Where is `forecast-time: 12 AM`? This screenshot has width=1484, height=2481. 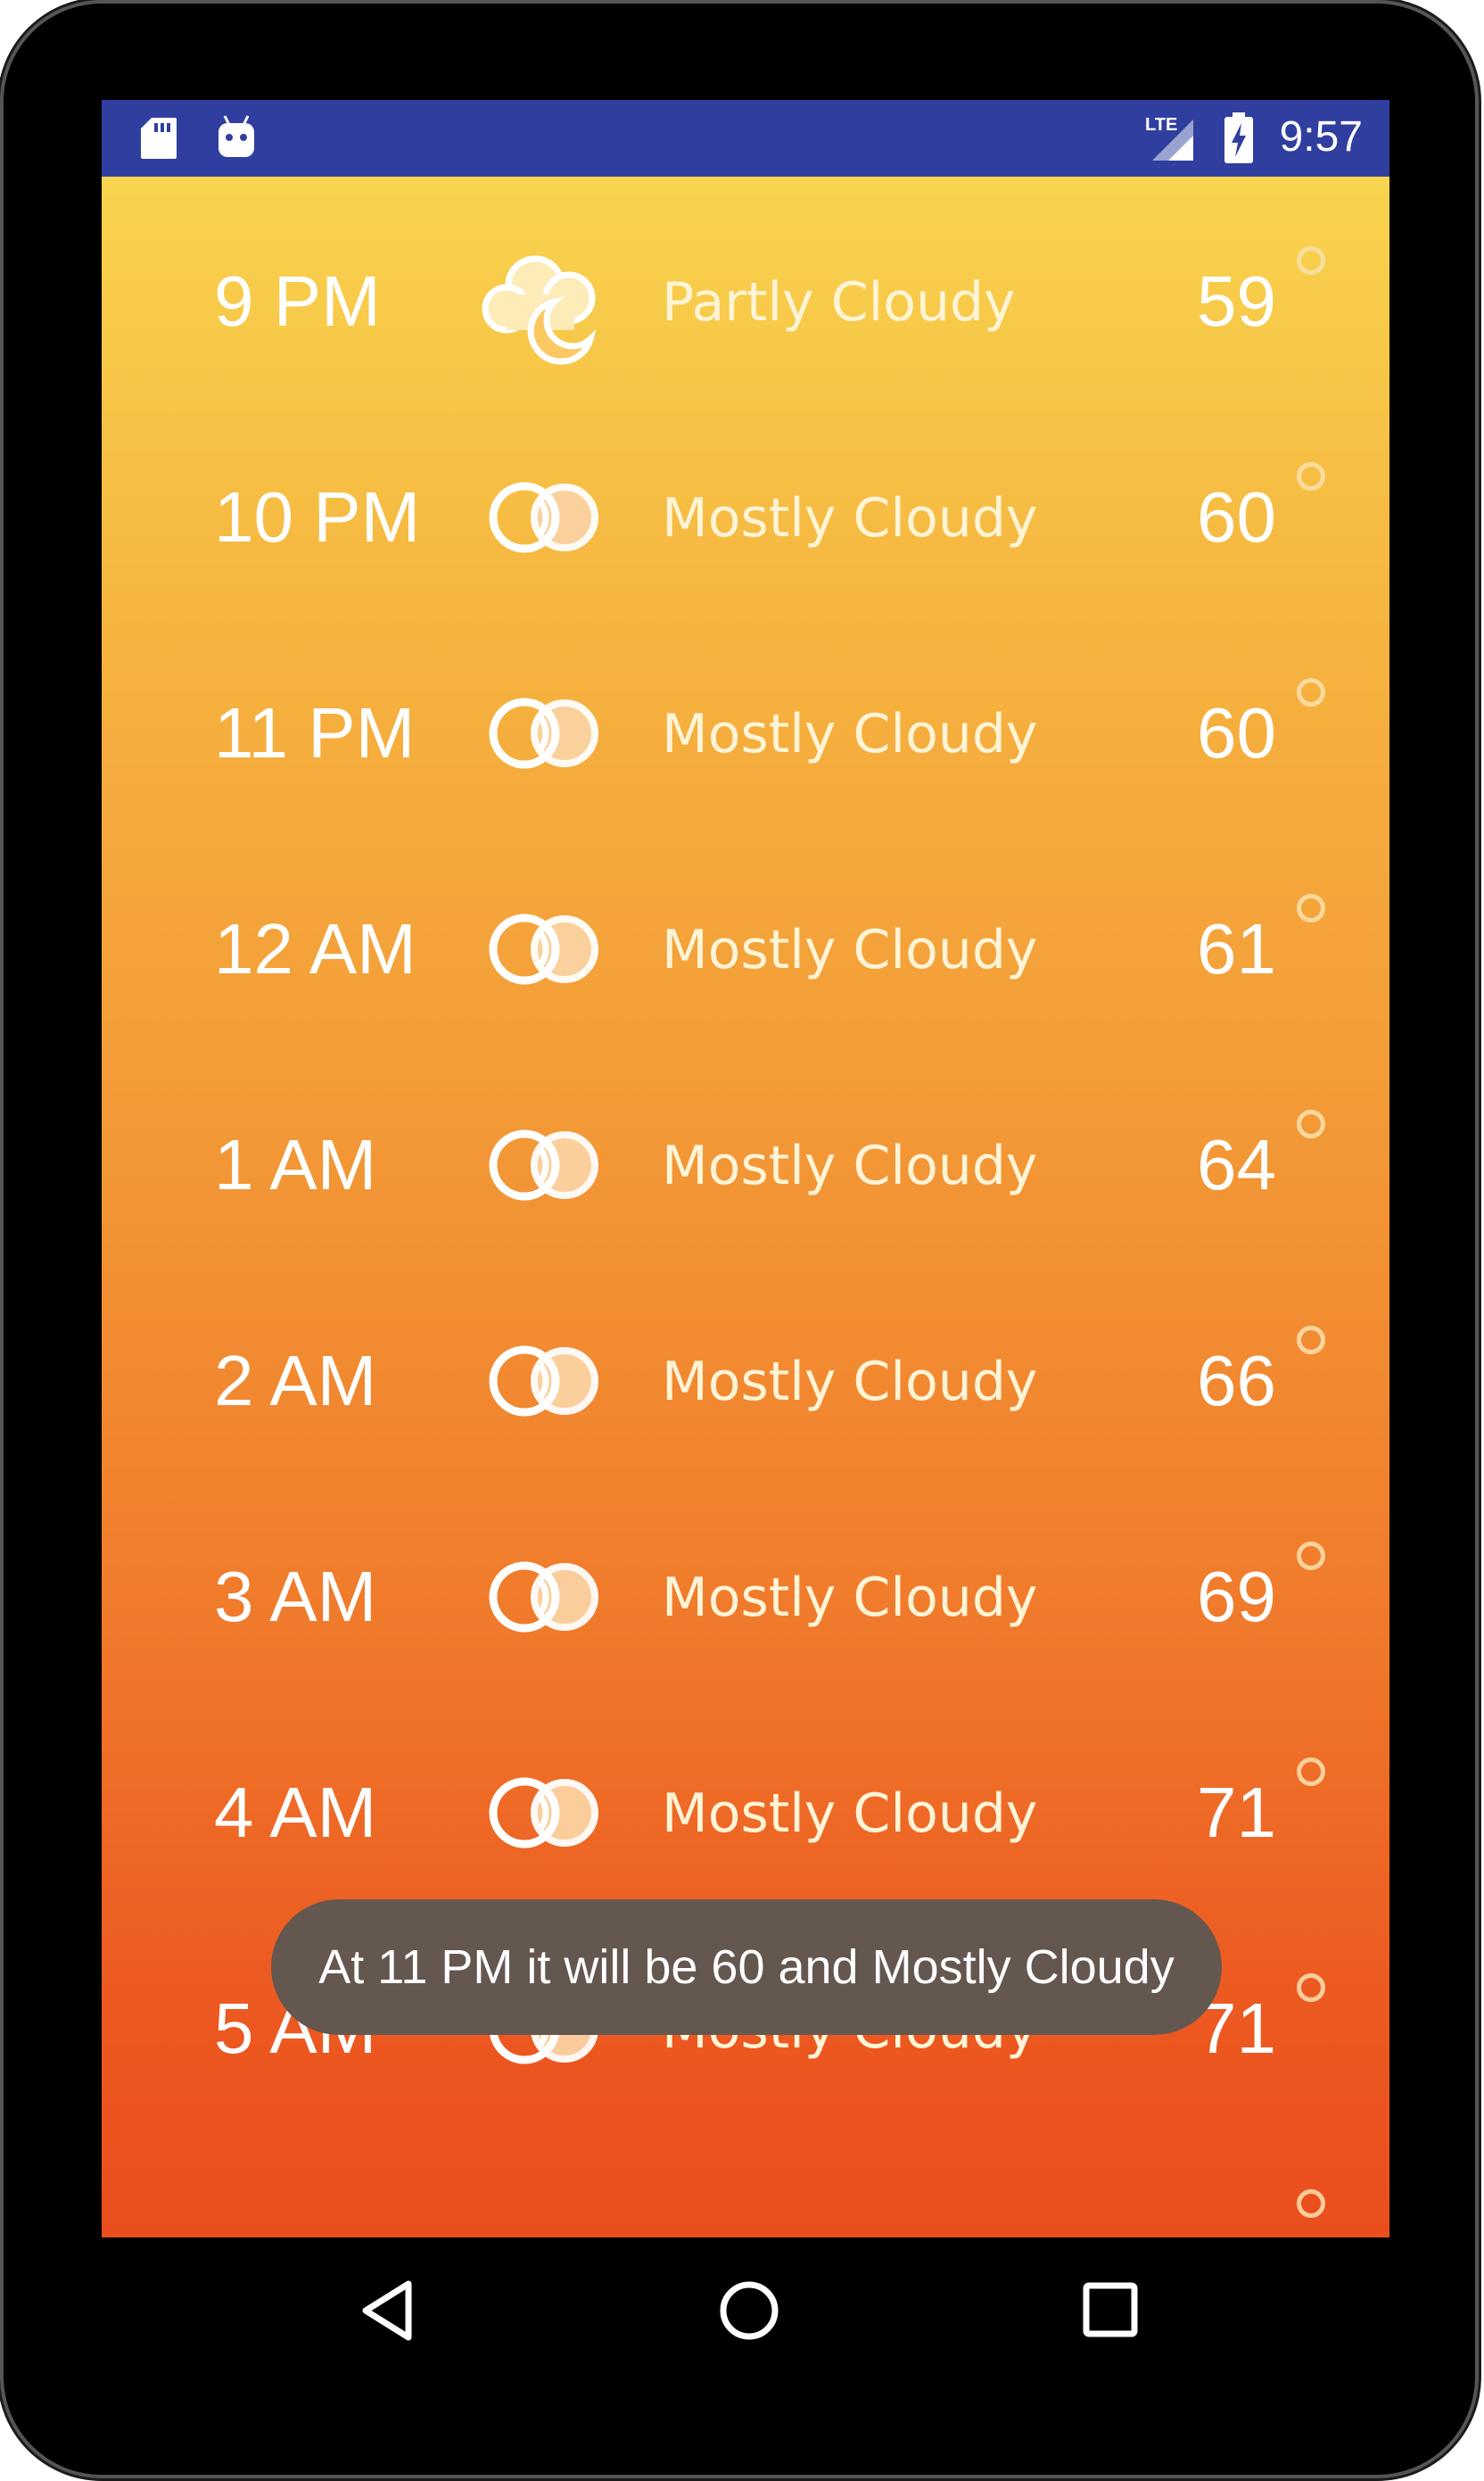
forecast-time: 12 AM is located at coordinates (315, 948).